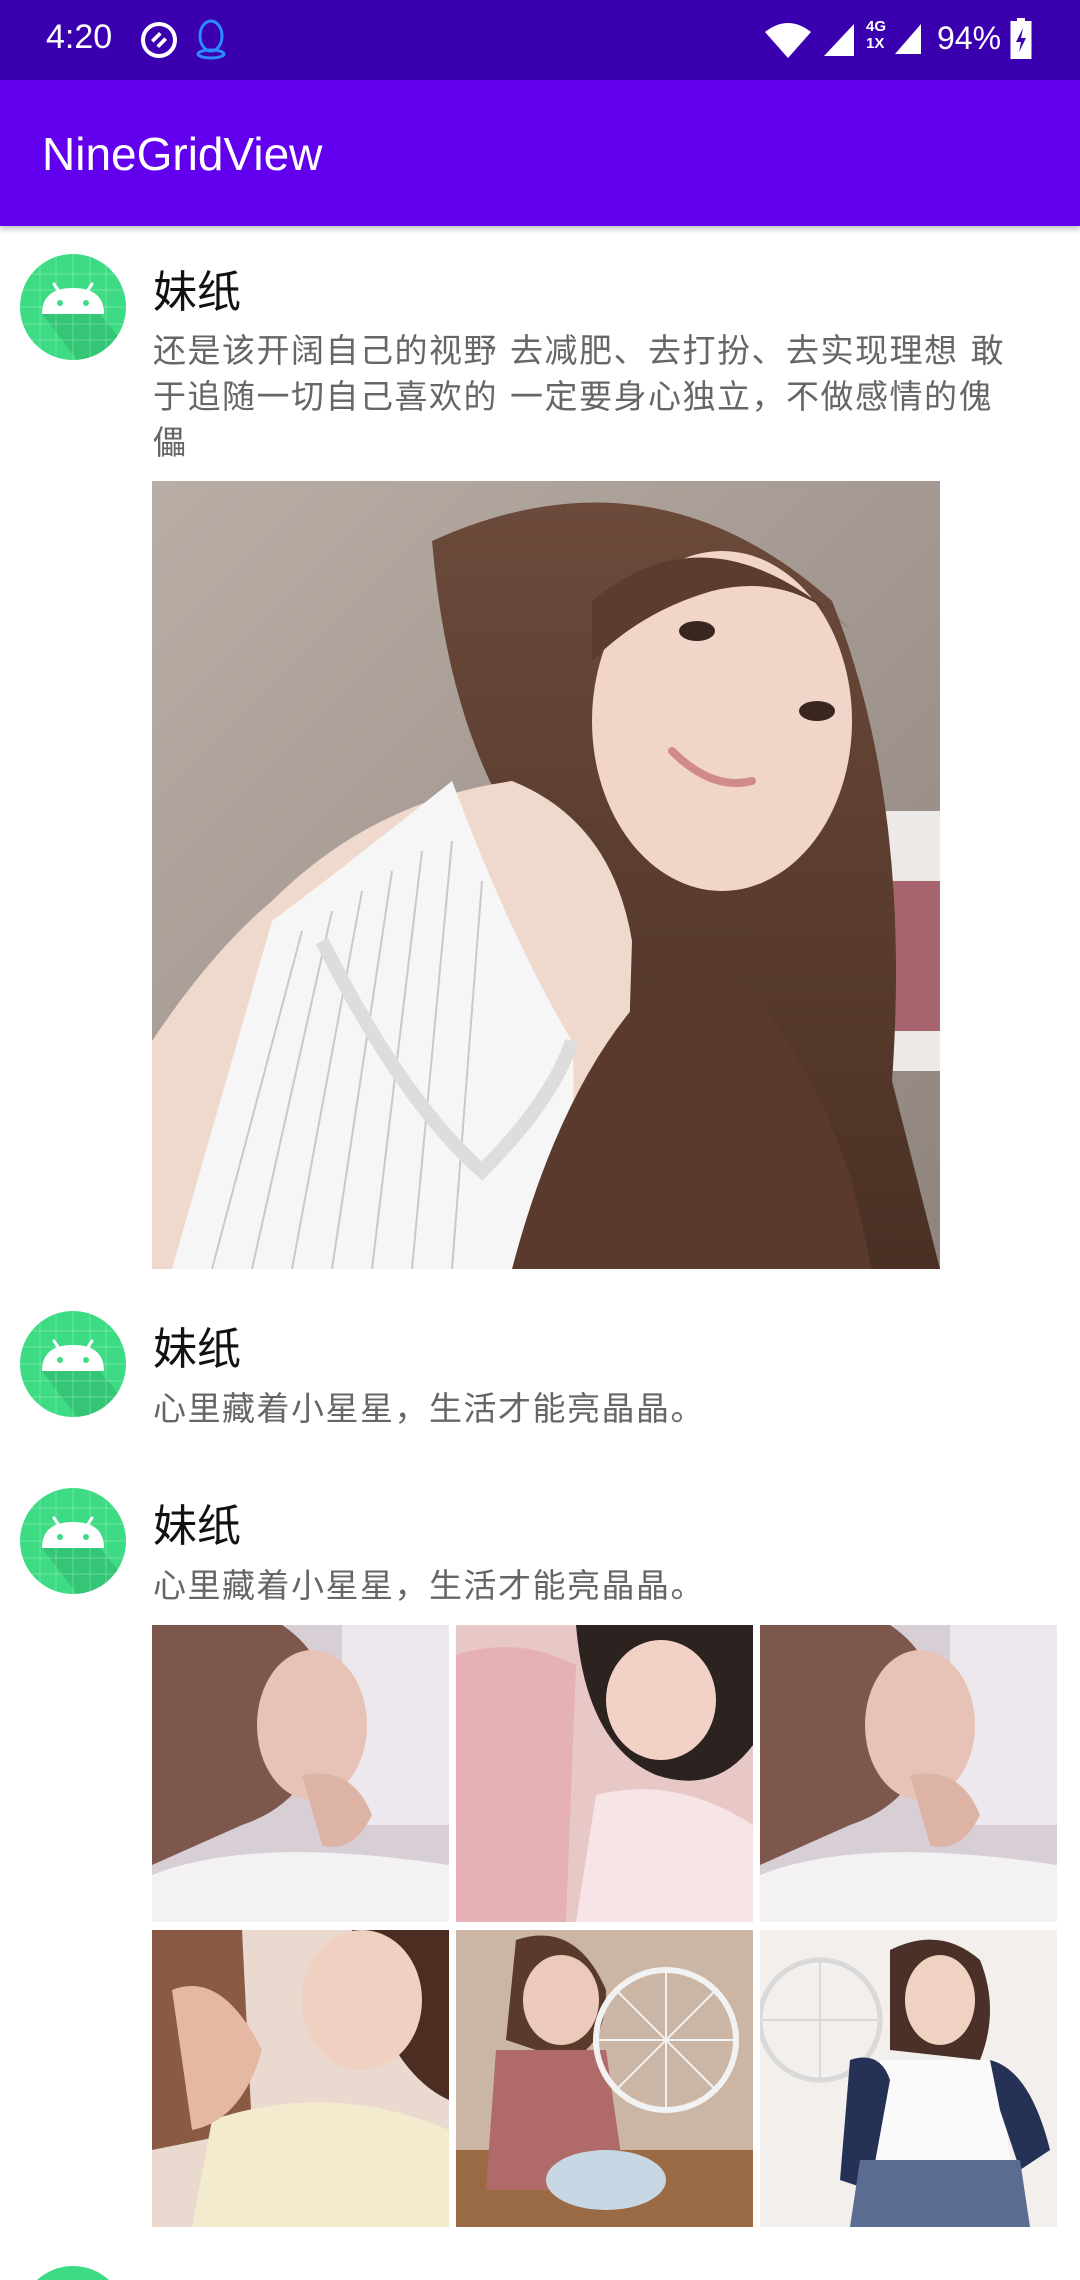  I want to click on vpn-icon, so click(159, 42).